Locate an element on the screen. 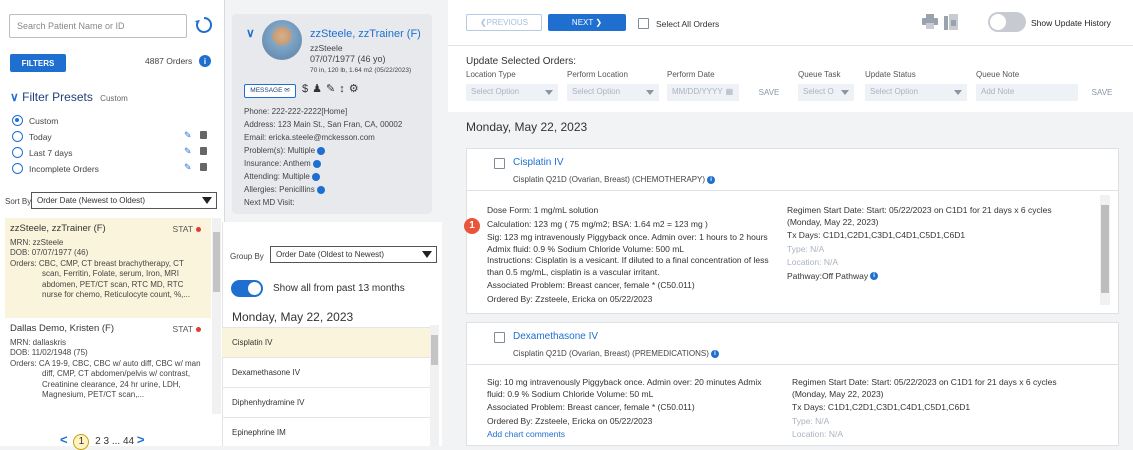  step-badge: 1 is located at coordinates (472, 226).